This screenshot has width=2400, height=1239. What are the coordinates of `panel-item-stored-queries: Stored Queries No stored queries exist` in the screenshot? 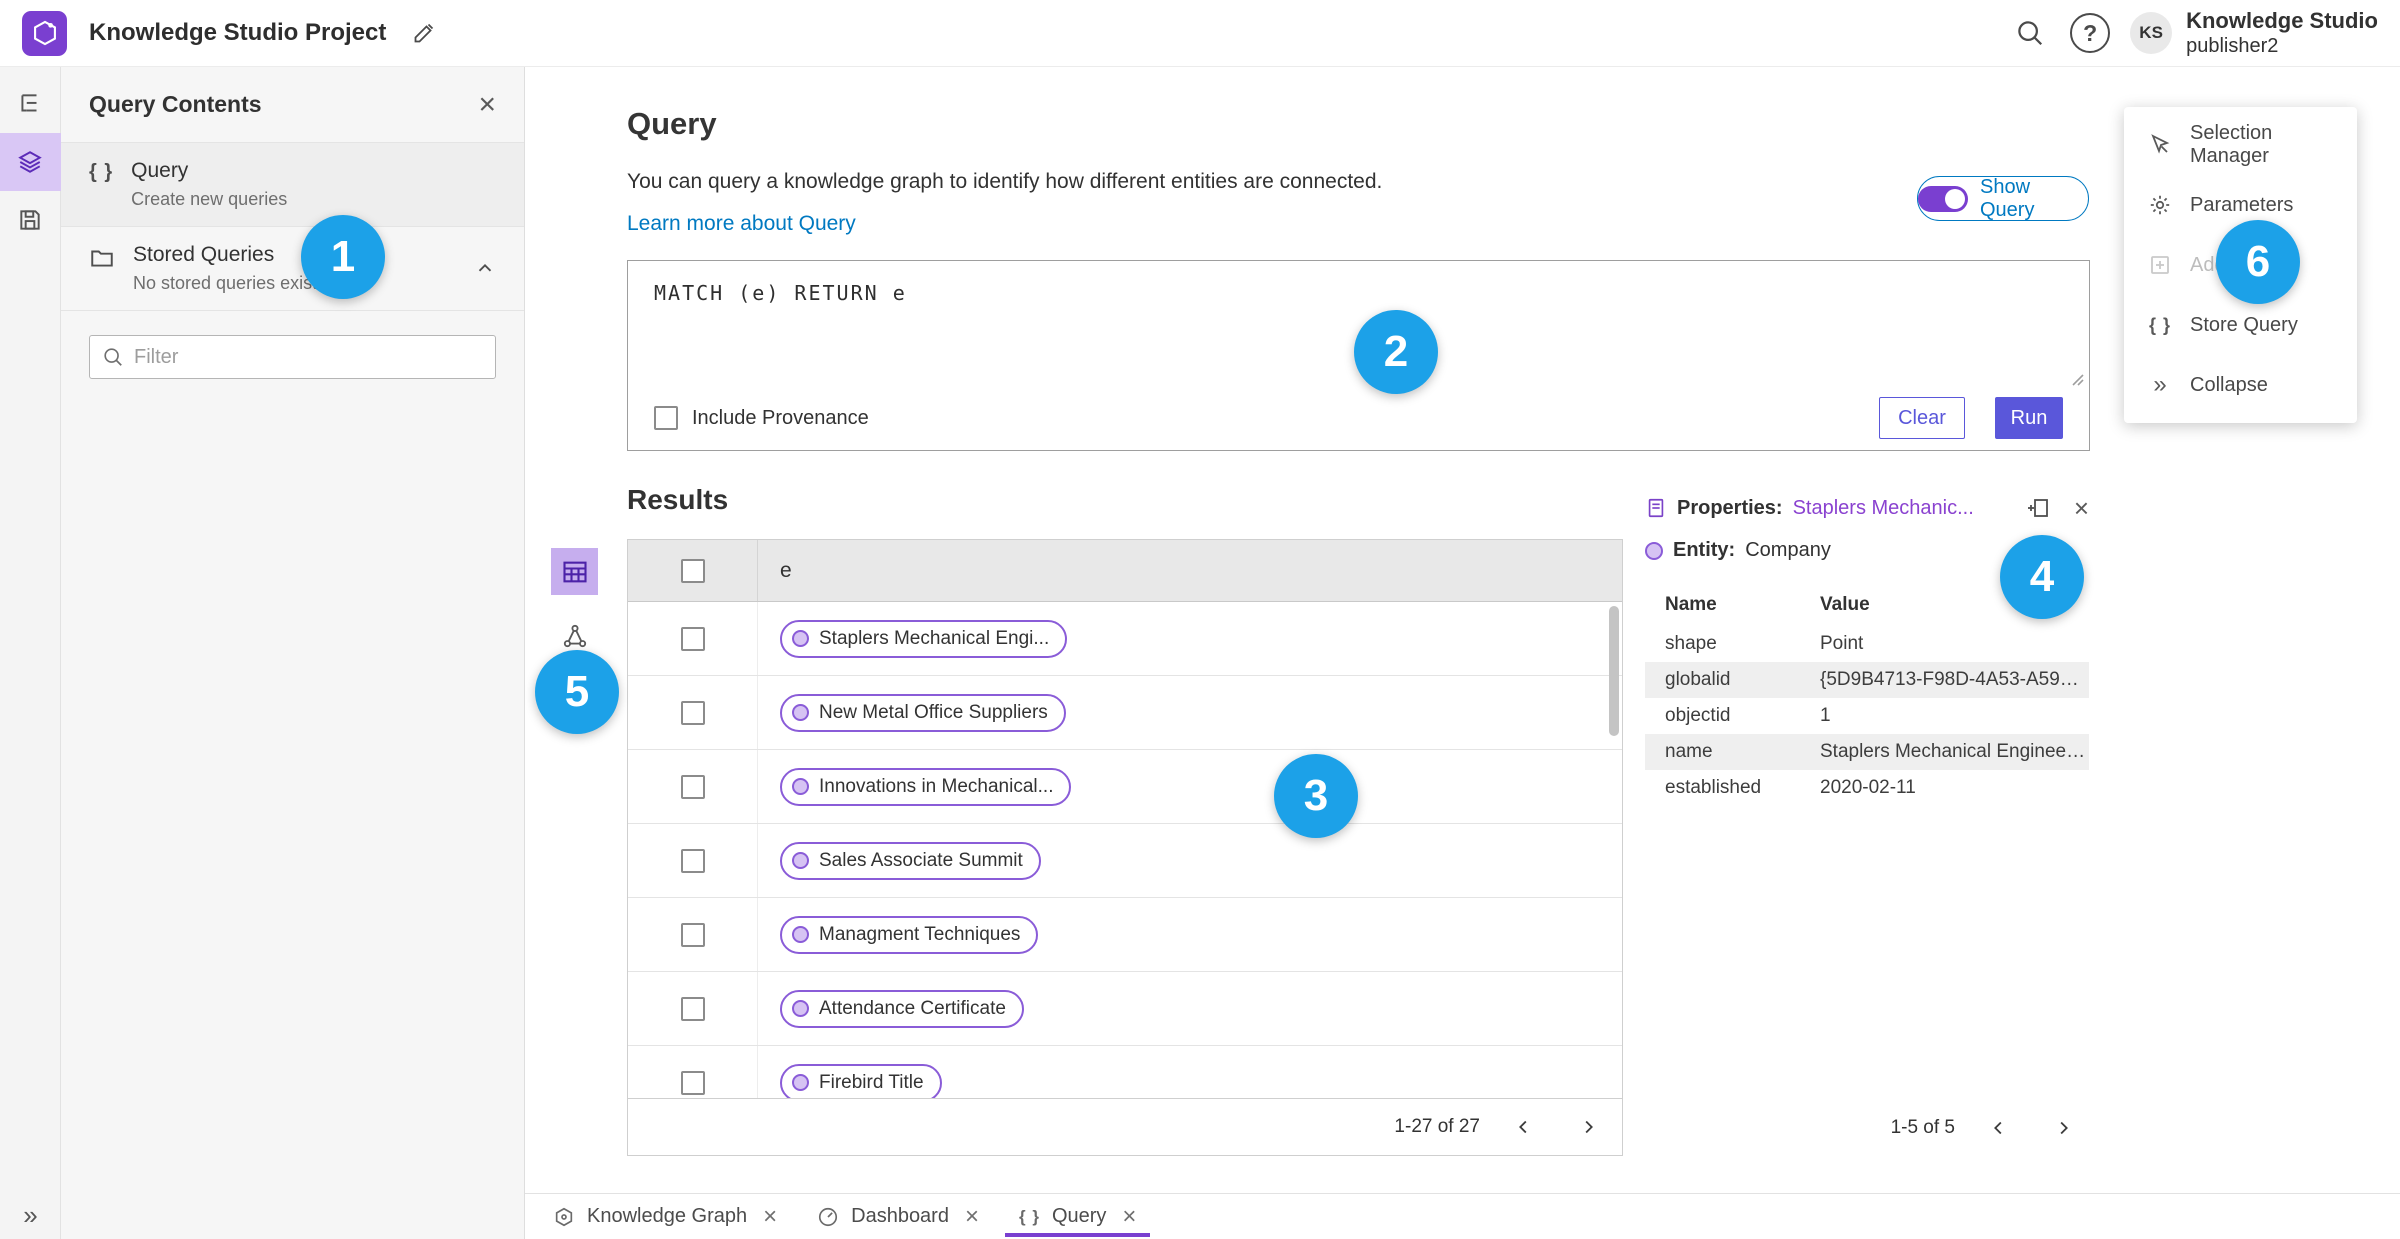 It's located at (292, 269).